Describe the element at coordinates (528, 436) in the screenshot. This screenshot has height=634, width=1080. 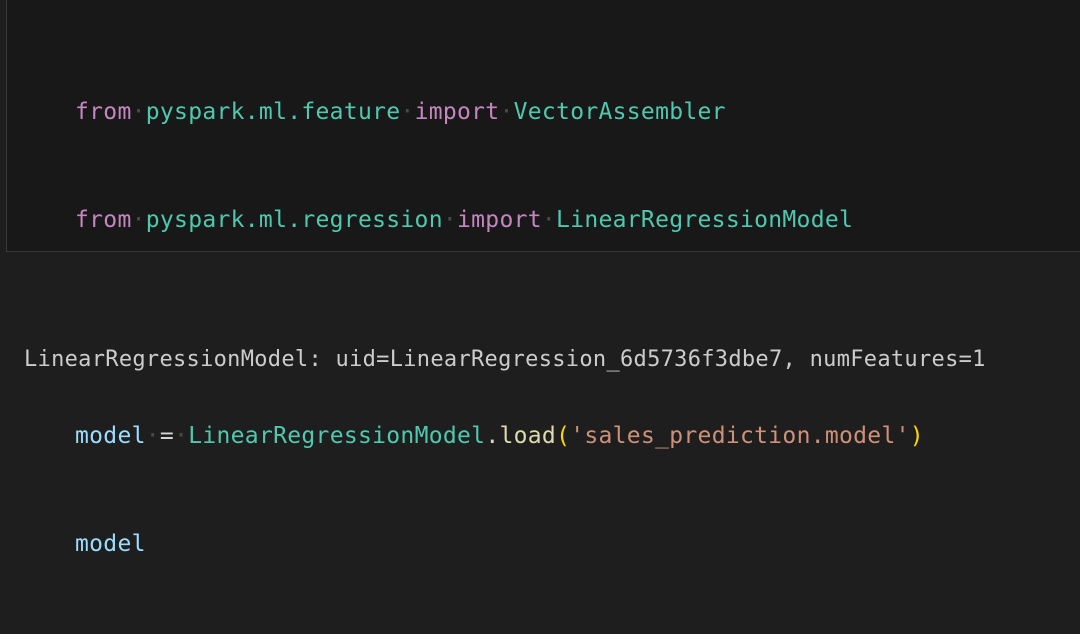
I see `method-load: load` at that location.